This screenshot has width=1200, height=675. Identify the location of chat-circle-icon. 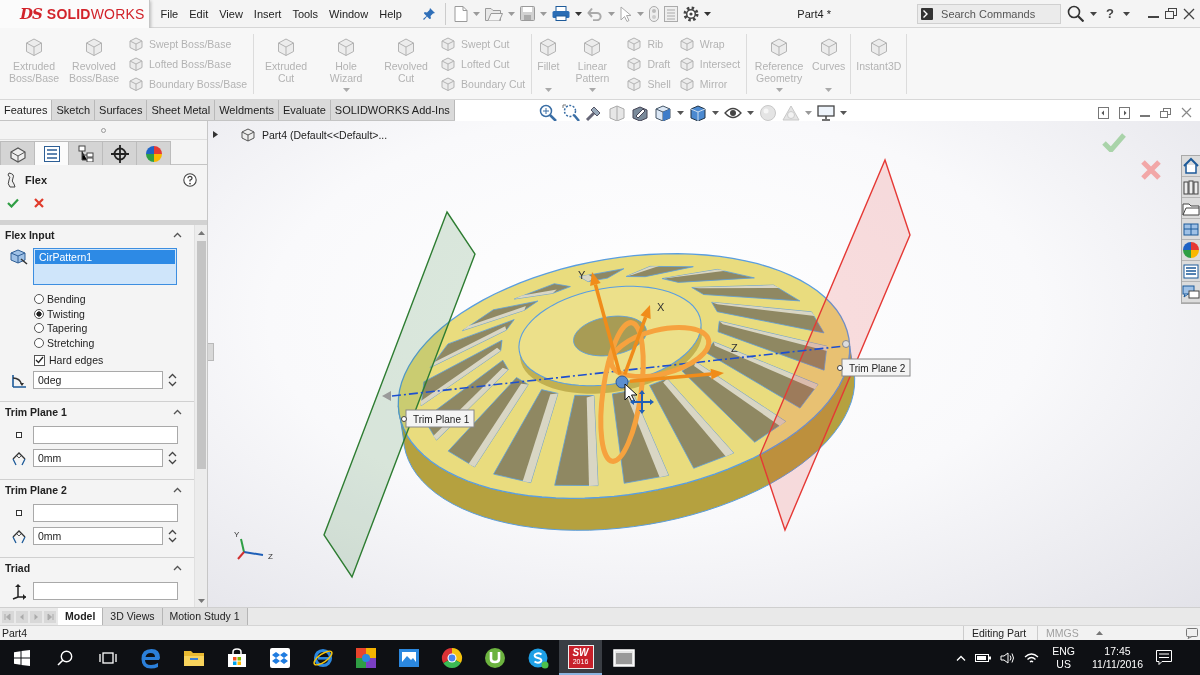
(537, 657).